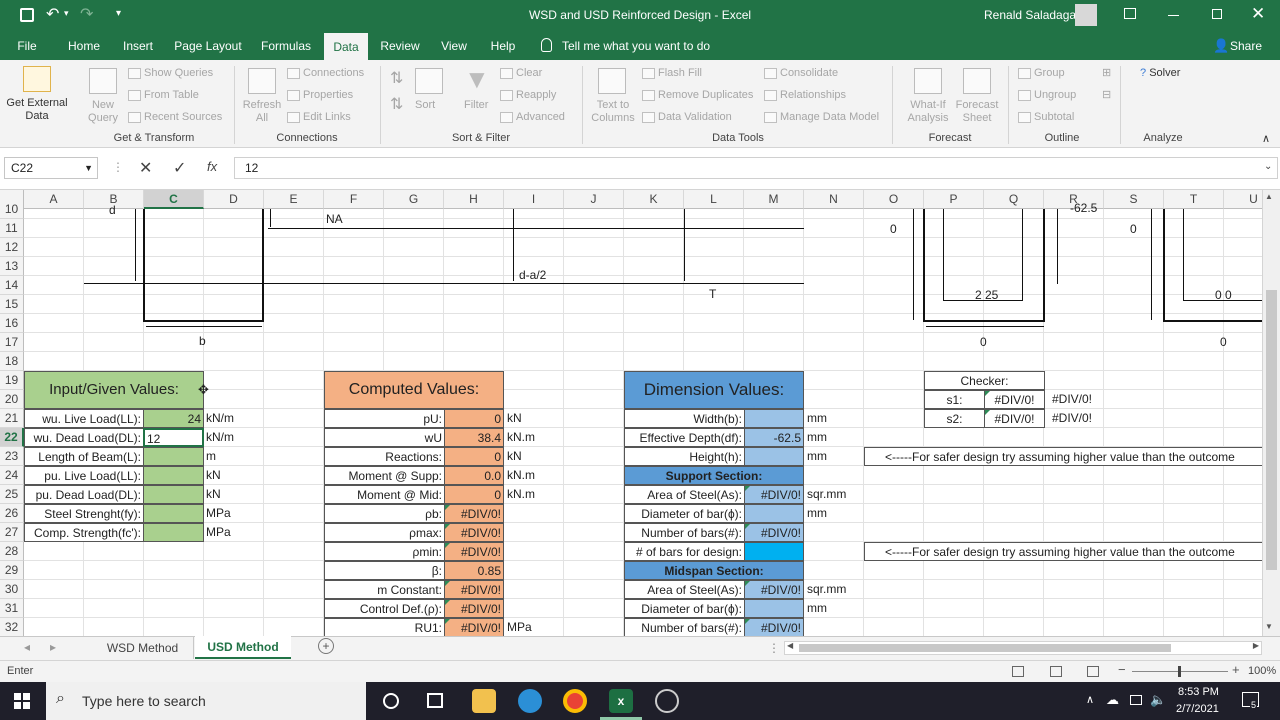  Describe the element at coordinates (1269, 196) in the screenshot. I see `scroll-up-icon: ▲` at that location.